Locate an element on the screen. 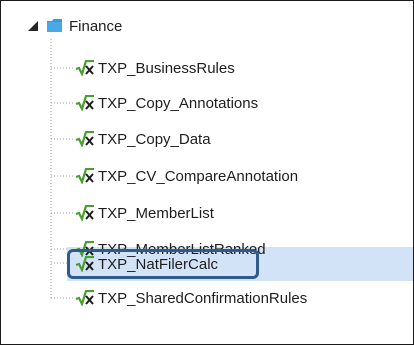 This screenshot has width=414, height=345. tree-item-label: TXP_BusinessRules is located at coordinates (166, 68).